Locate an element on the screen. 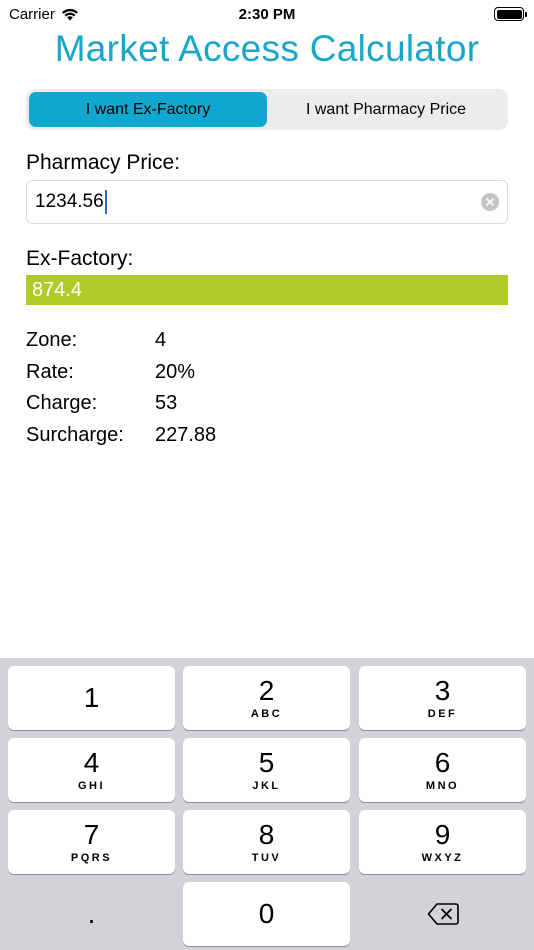 The image size is (534, 950). key-digit: 3 is located at coordinates (442, 690).